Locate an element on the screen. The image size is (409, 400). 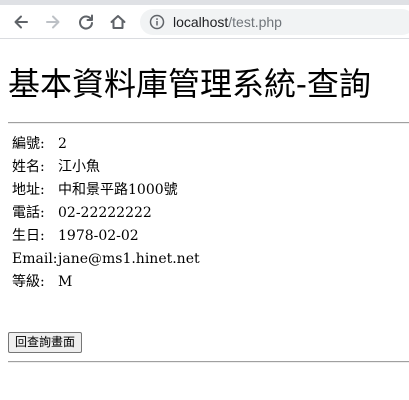
field-row-phone: 電話: 02-22222222 is located at coordinates (106, 213).